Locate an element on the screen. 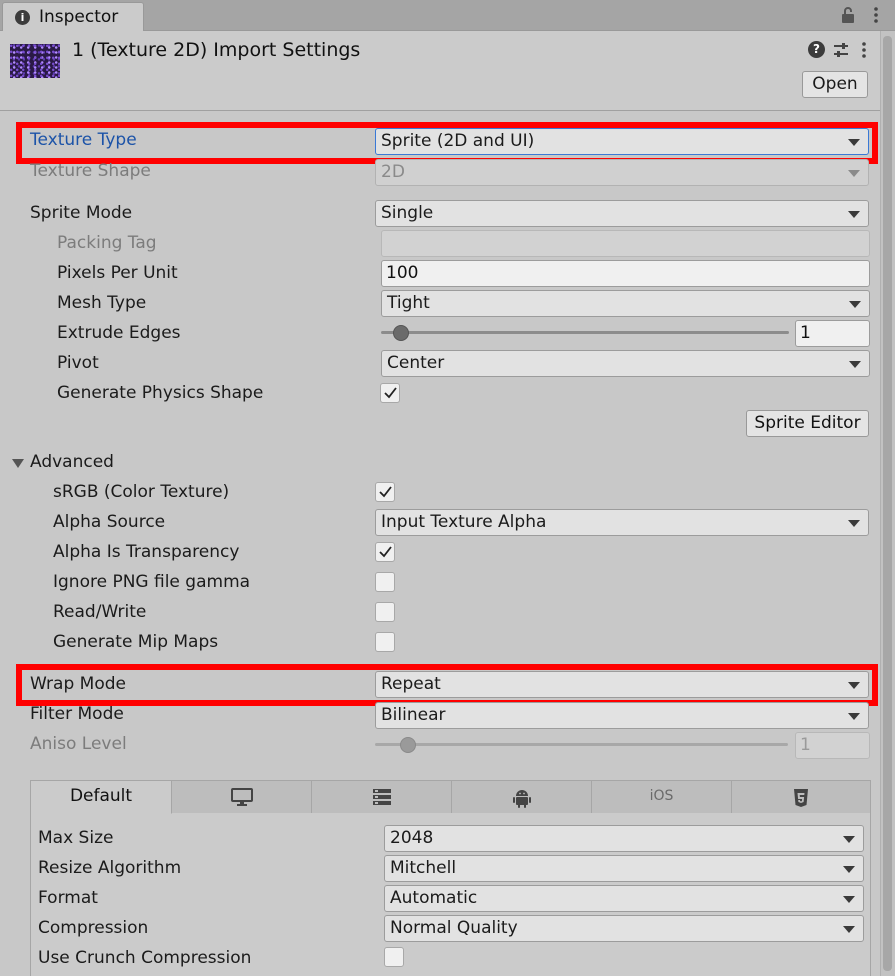 The image size is (895, 976). texture-shape-dropdown: 2D is located at coordinates (622, 172).